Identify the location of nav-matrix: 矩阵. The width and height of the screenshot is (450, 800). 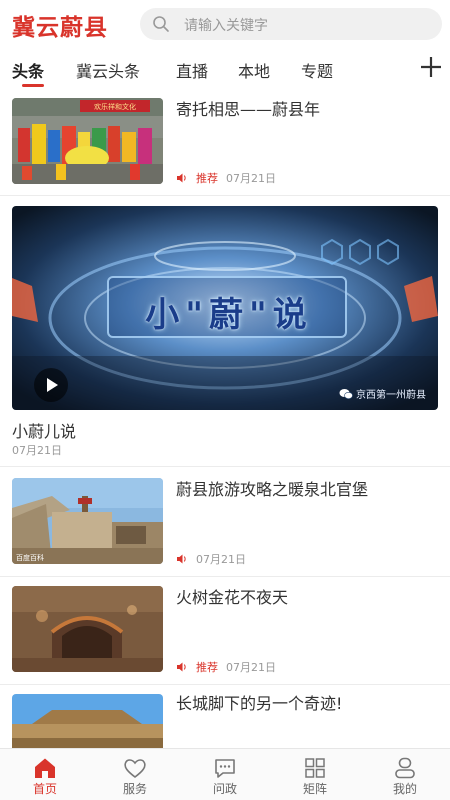
(315, 774).